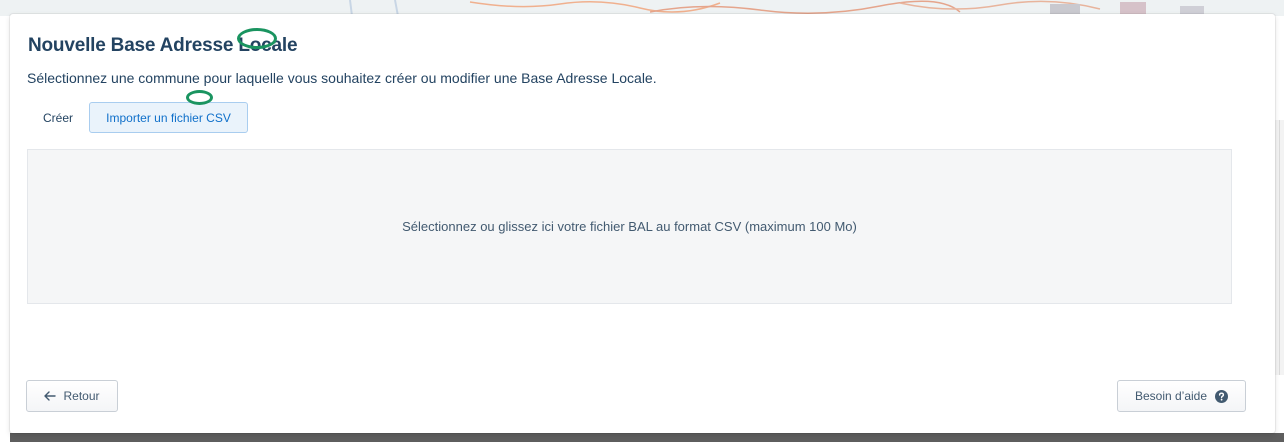  Describe the element at coordinates (1171, 396) in the screenshot. I see `help-button-label: Besoin d’aide` at that location.